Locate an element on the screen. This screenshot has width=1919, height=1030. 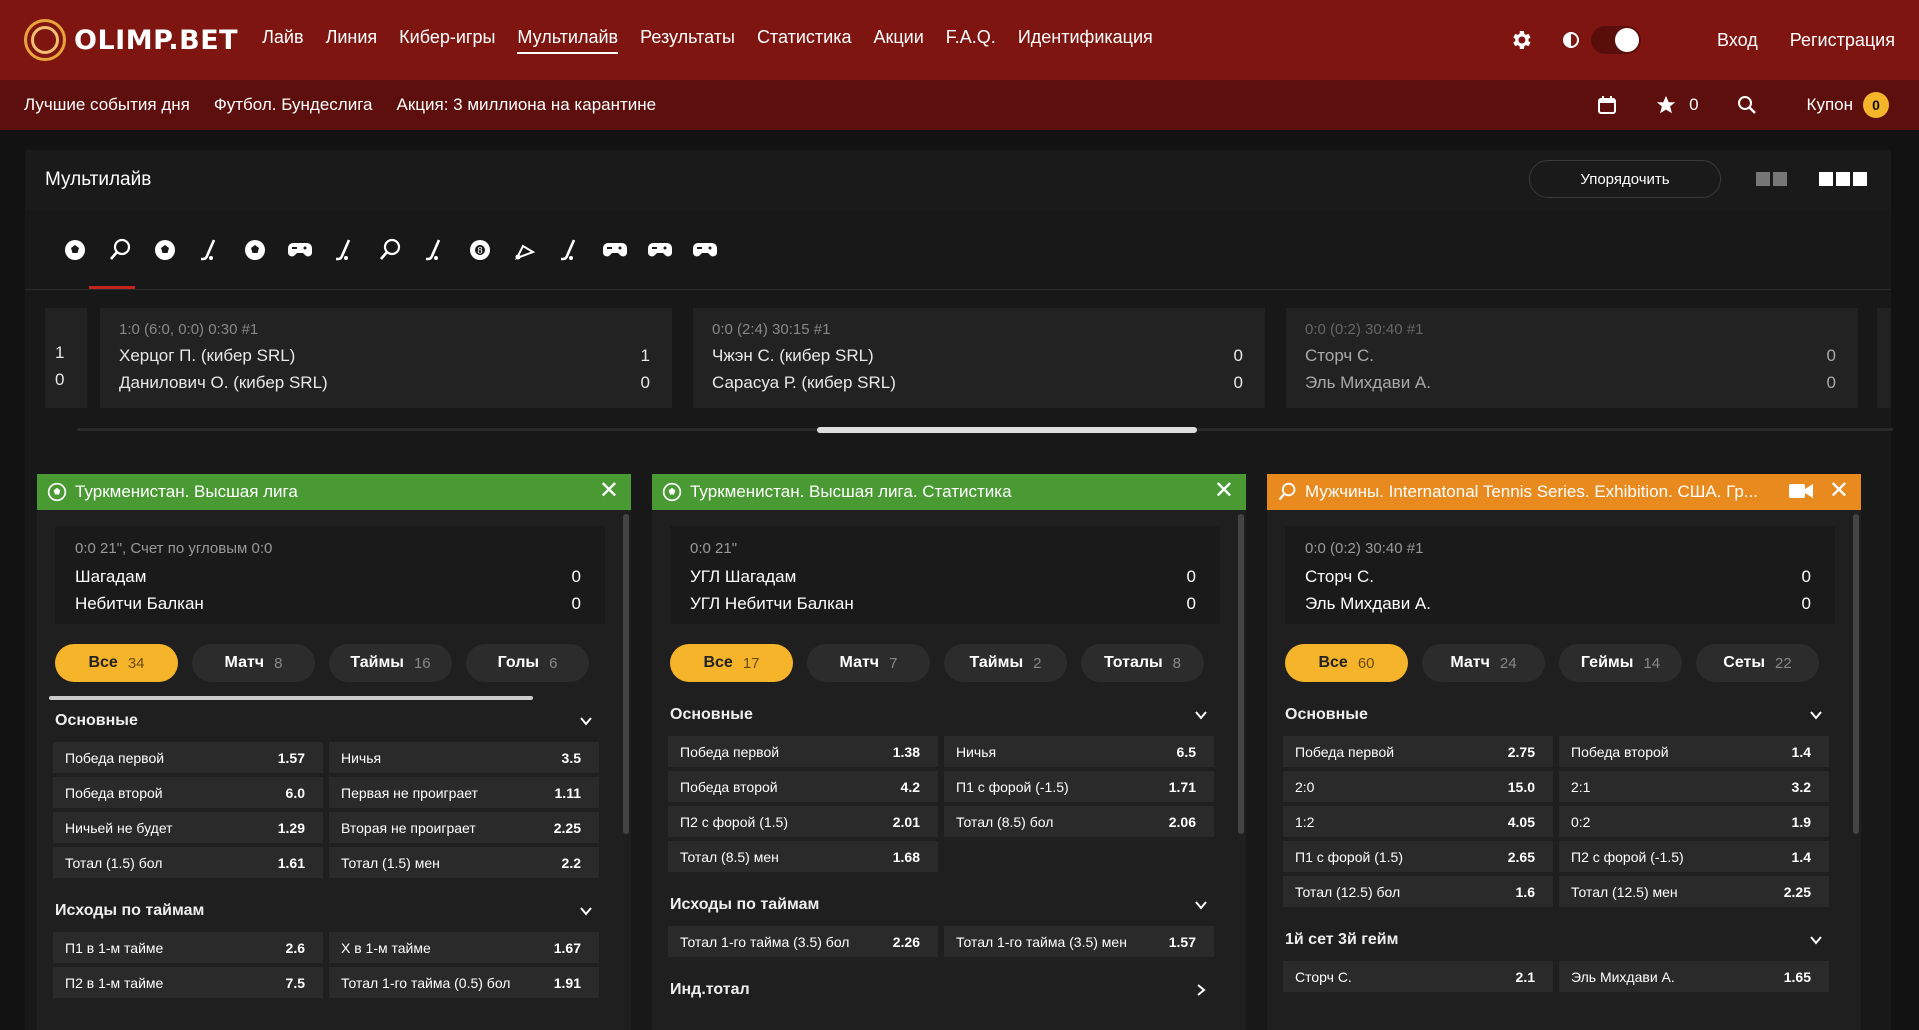
odd-button: Тотал (1.5) бол 1.61 is located at coordinates (188, 862).